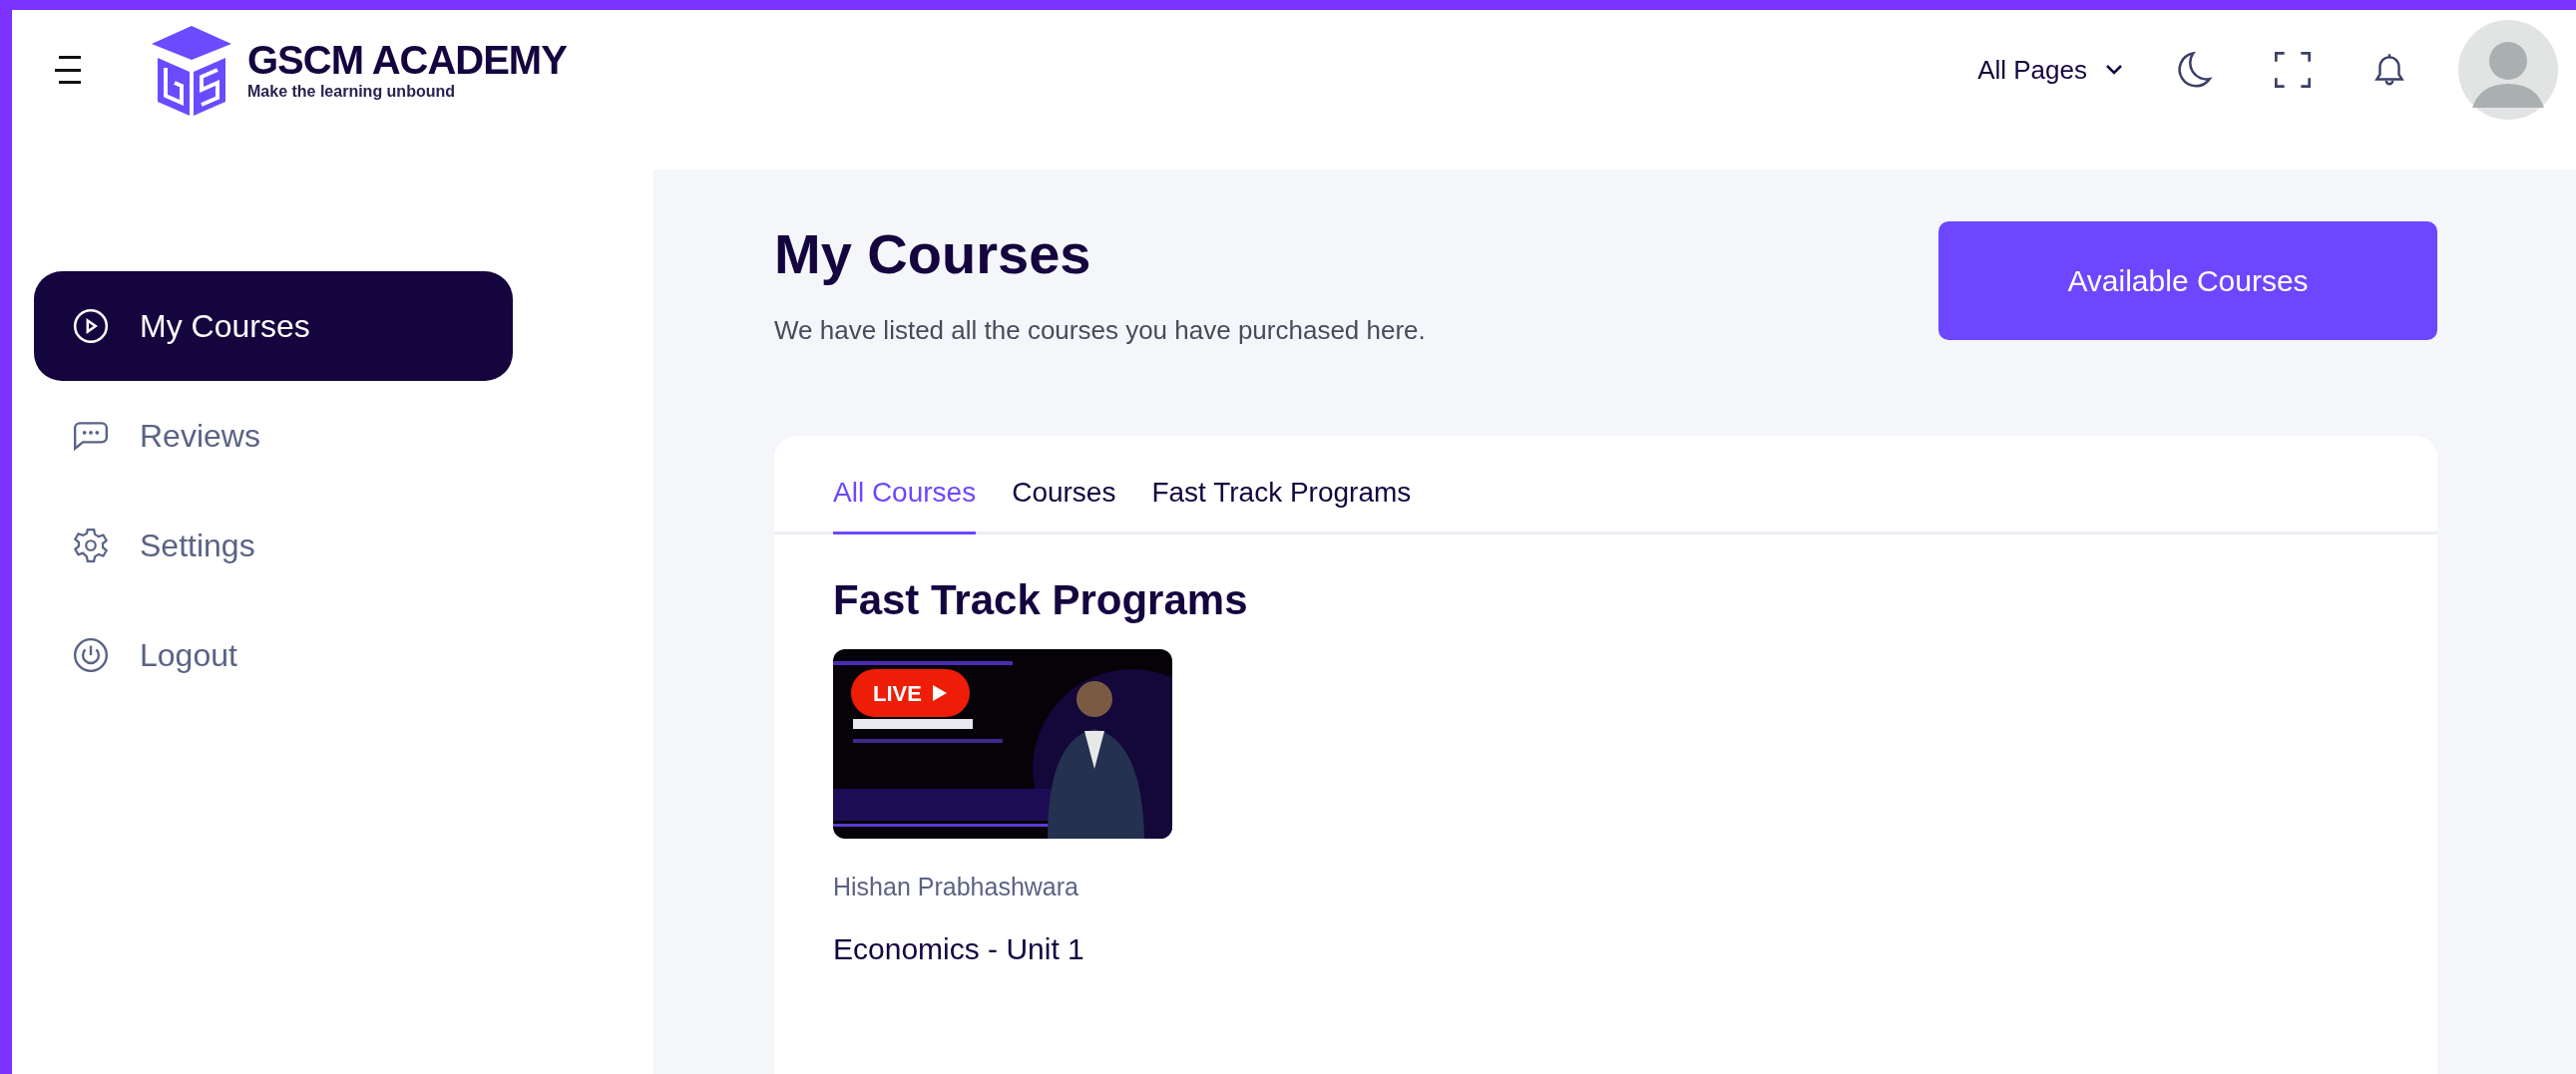 The image size is (2576, 1074). Describe the element at coordinates (91, 655) in the screenshot. I see `power-icon` at that location.